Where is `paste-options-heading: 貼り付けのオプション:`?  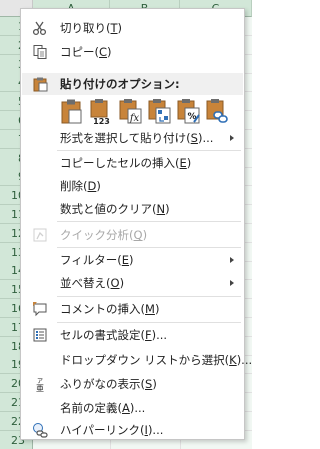
paste-options-heading: 貼り付けのオプション: is located at coordinates (132, 84).